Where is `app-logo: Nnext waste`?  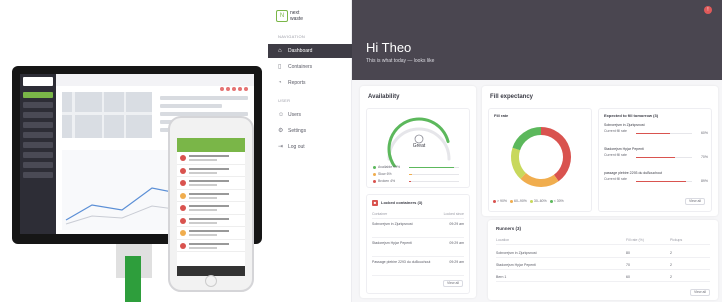
app-logo: Nnext waste is located at coordinates (289, 16).